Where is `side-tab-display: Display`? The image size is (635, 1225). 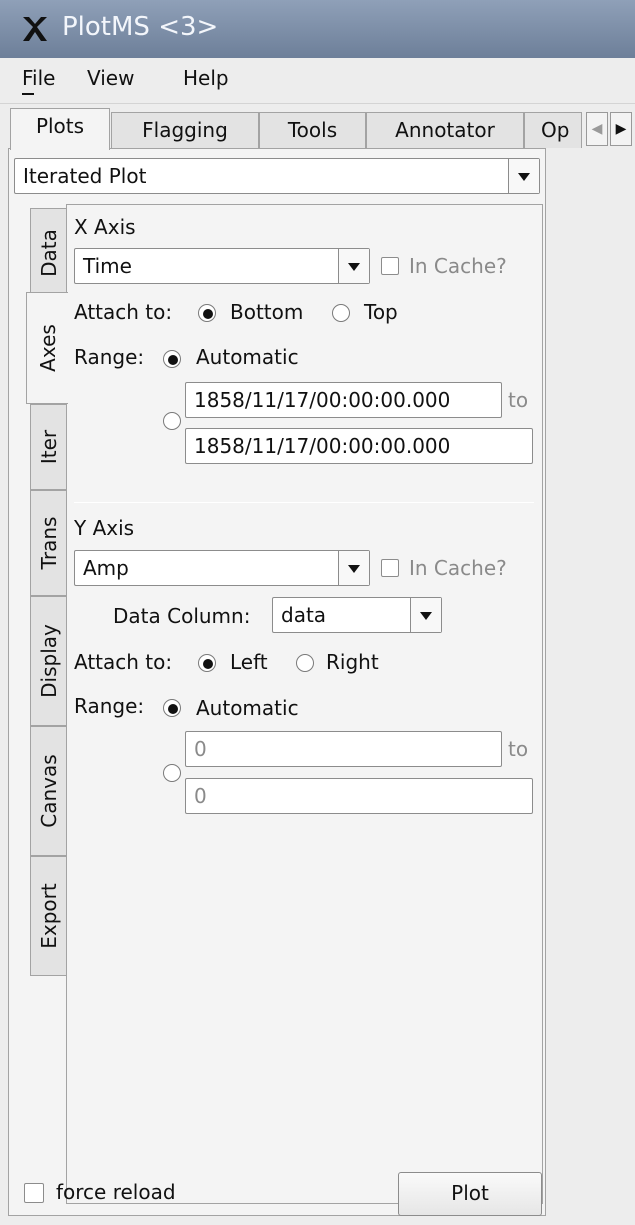 side-tab-display: Display is located at coordinates (48, 661).